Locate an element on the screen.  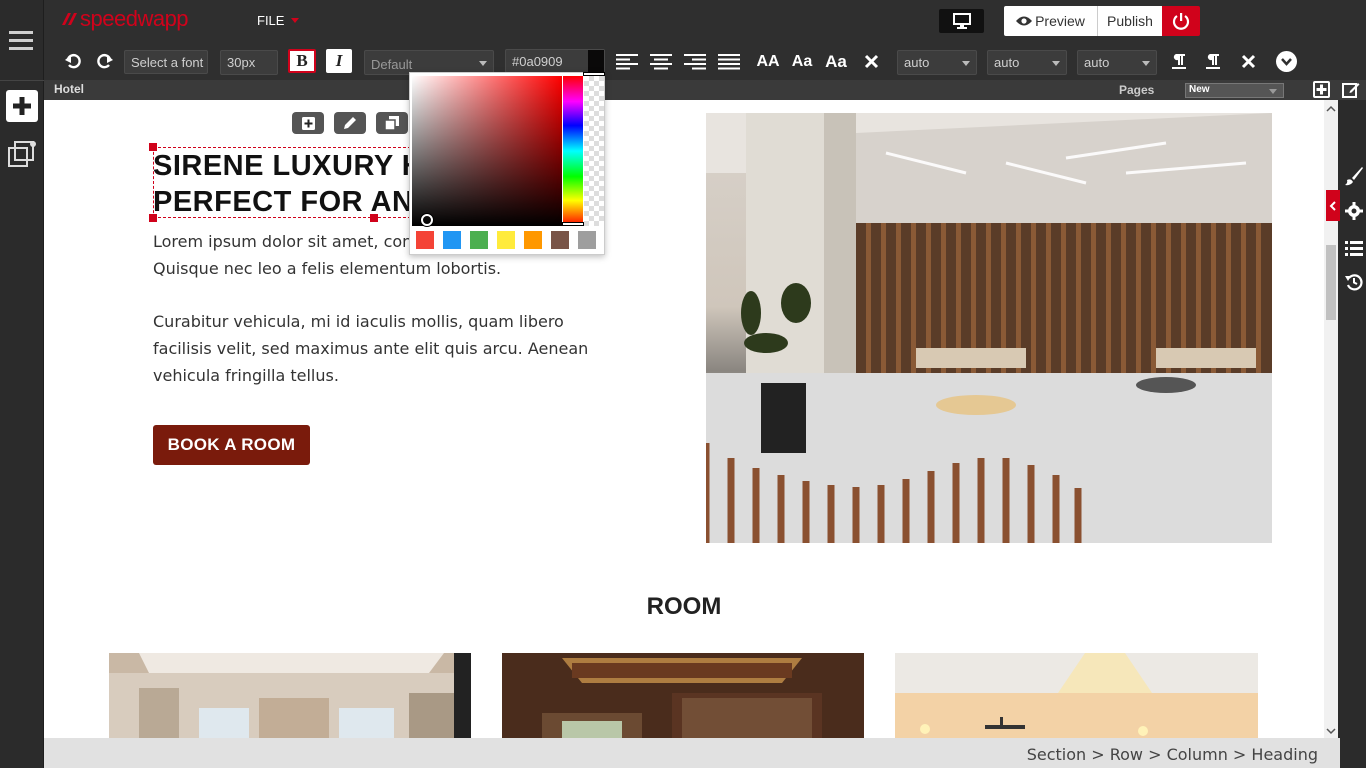
breadcrumb: Section > Row > Column > Heading is located at coordinates (1172, 754).